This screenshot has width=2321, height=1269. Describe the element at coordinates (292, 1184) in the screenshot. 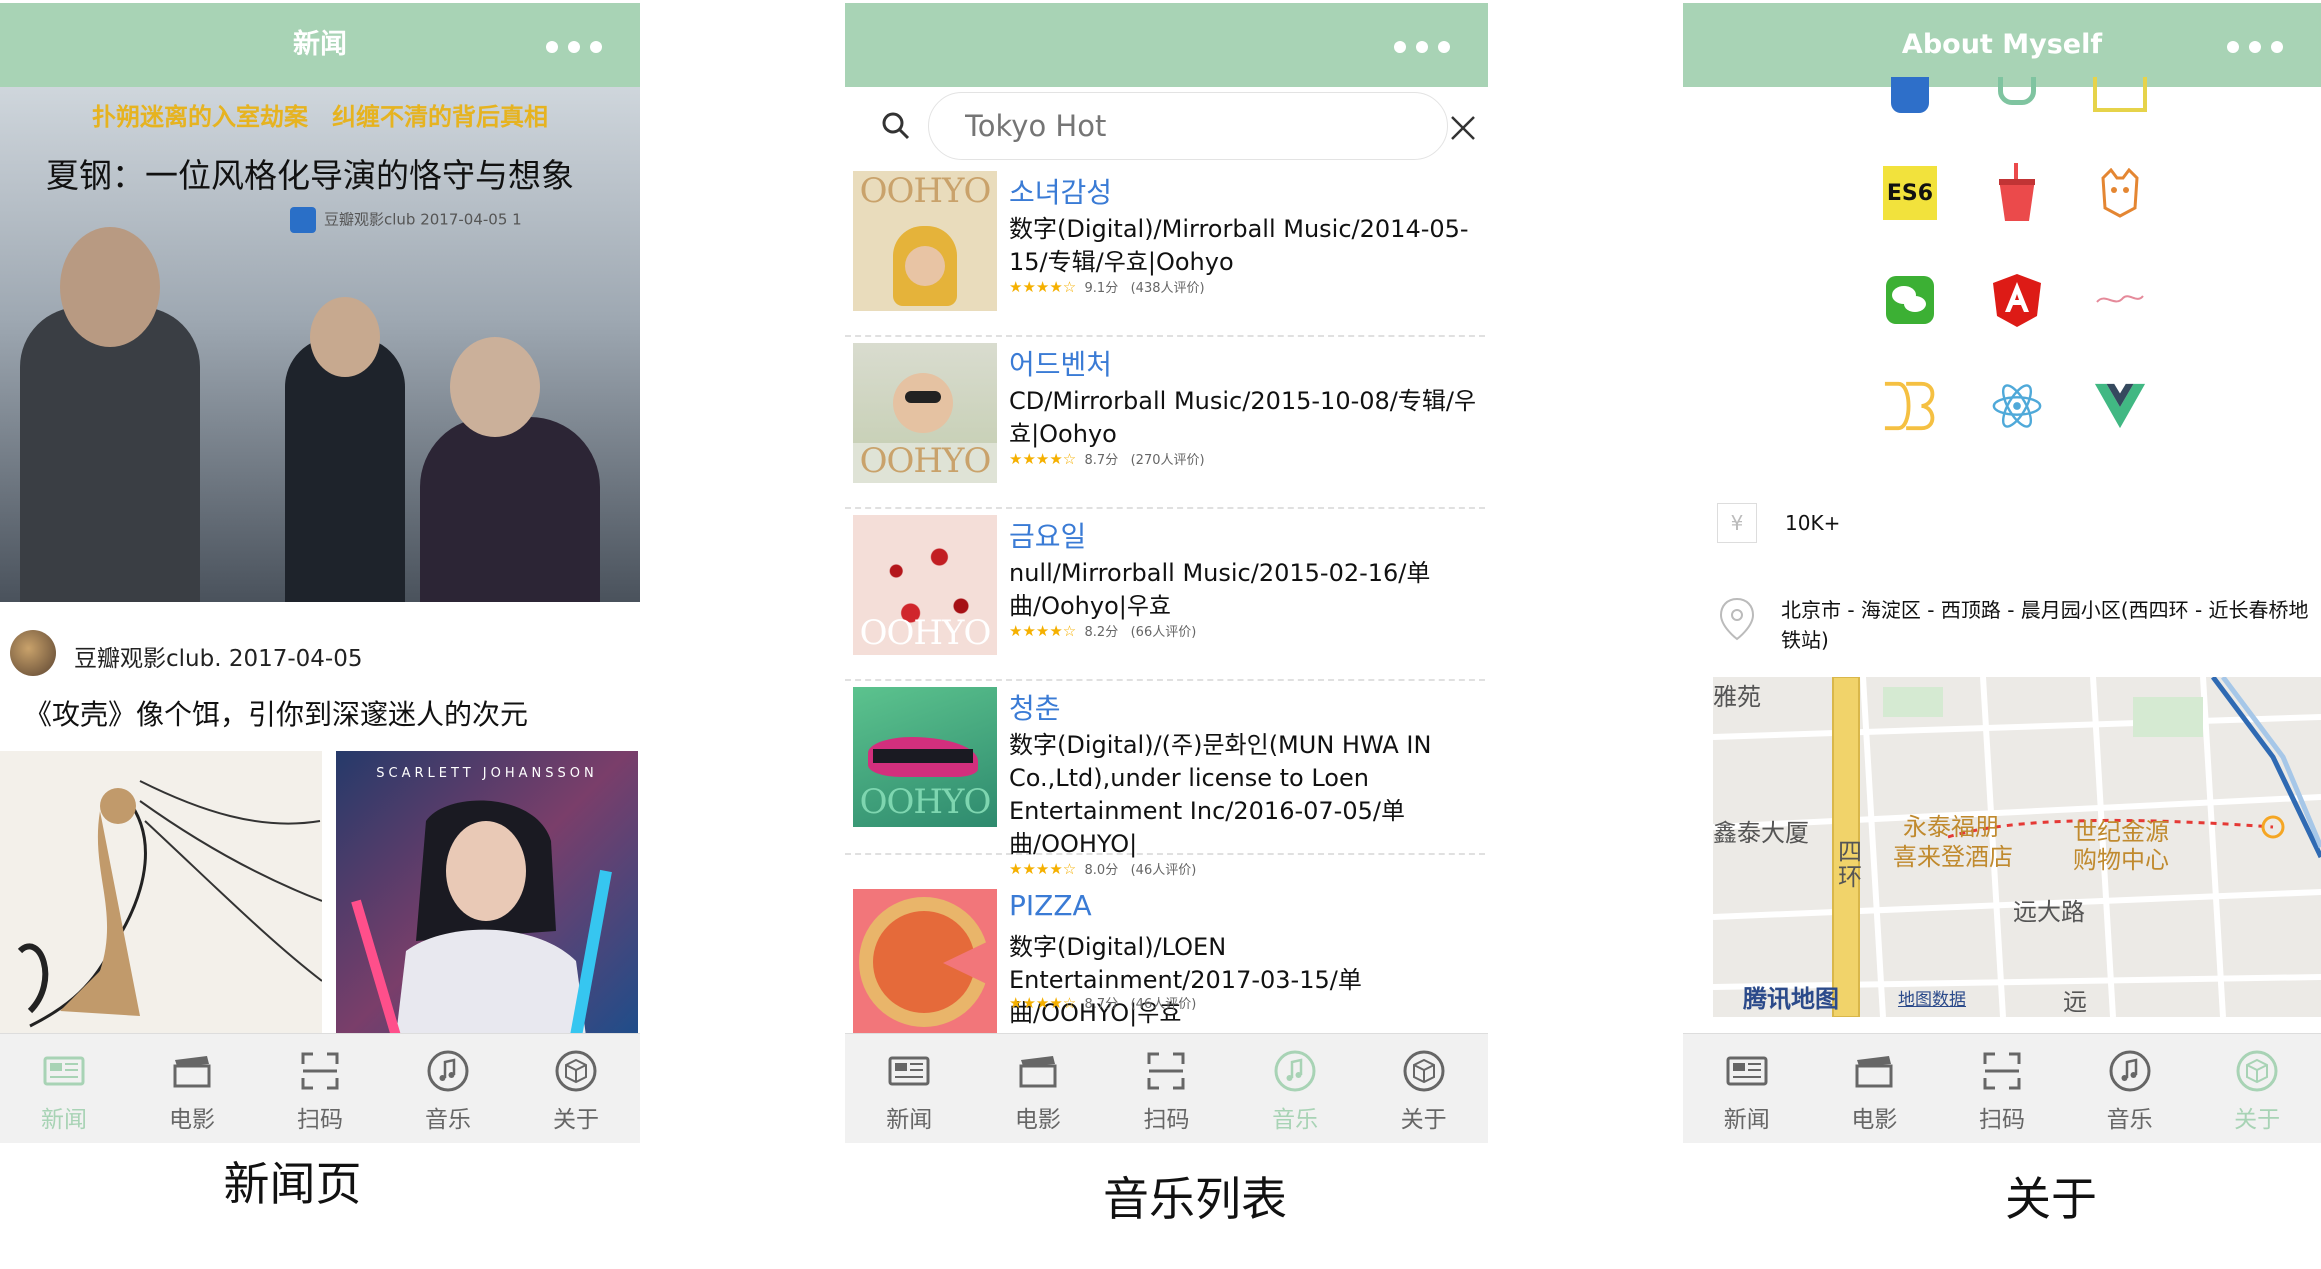

I see `screen-caption-news: 新闻页` at that location.